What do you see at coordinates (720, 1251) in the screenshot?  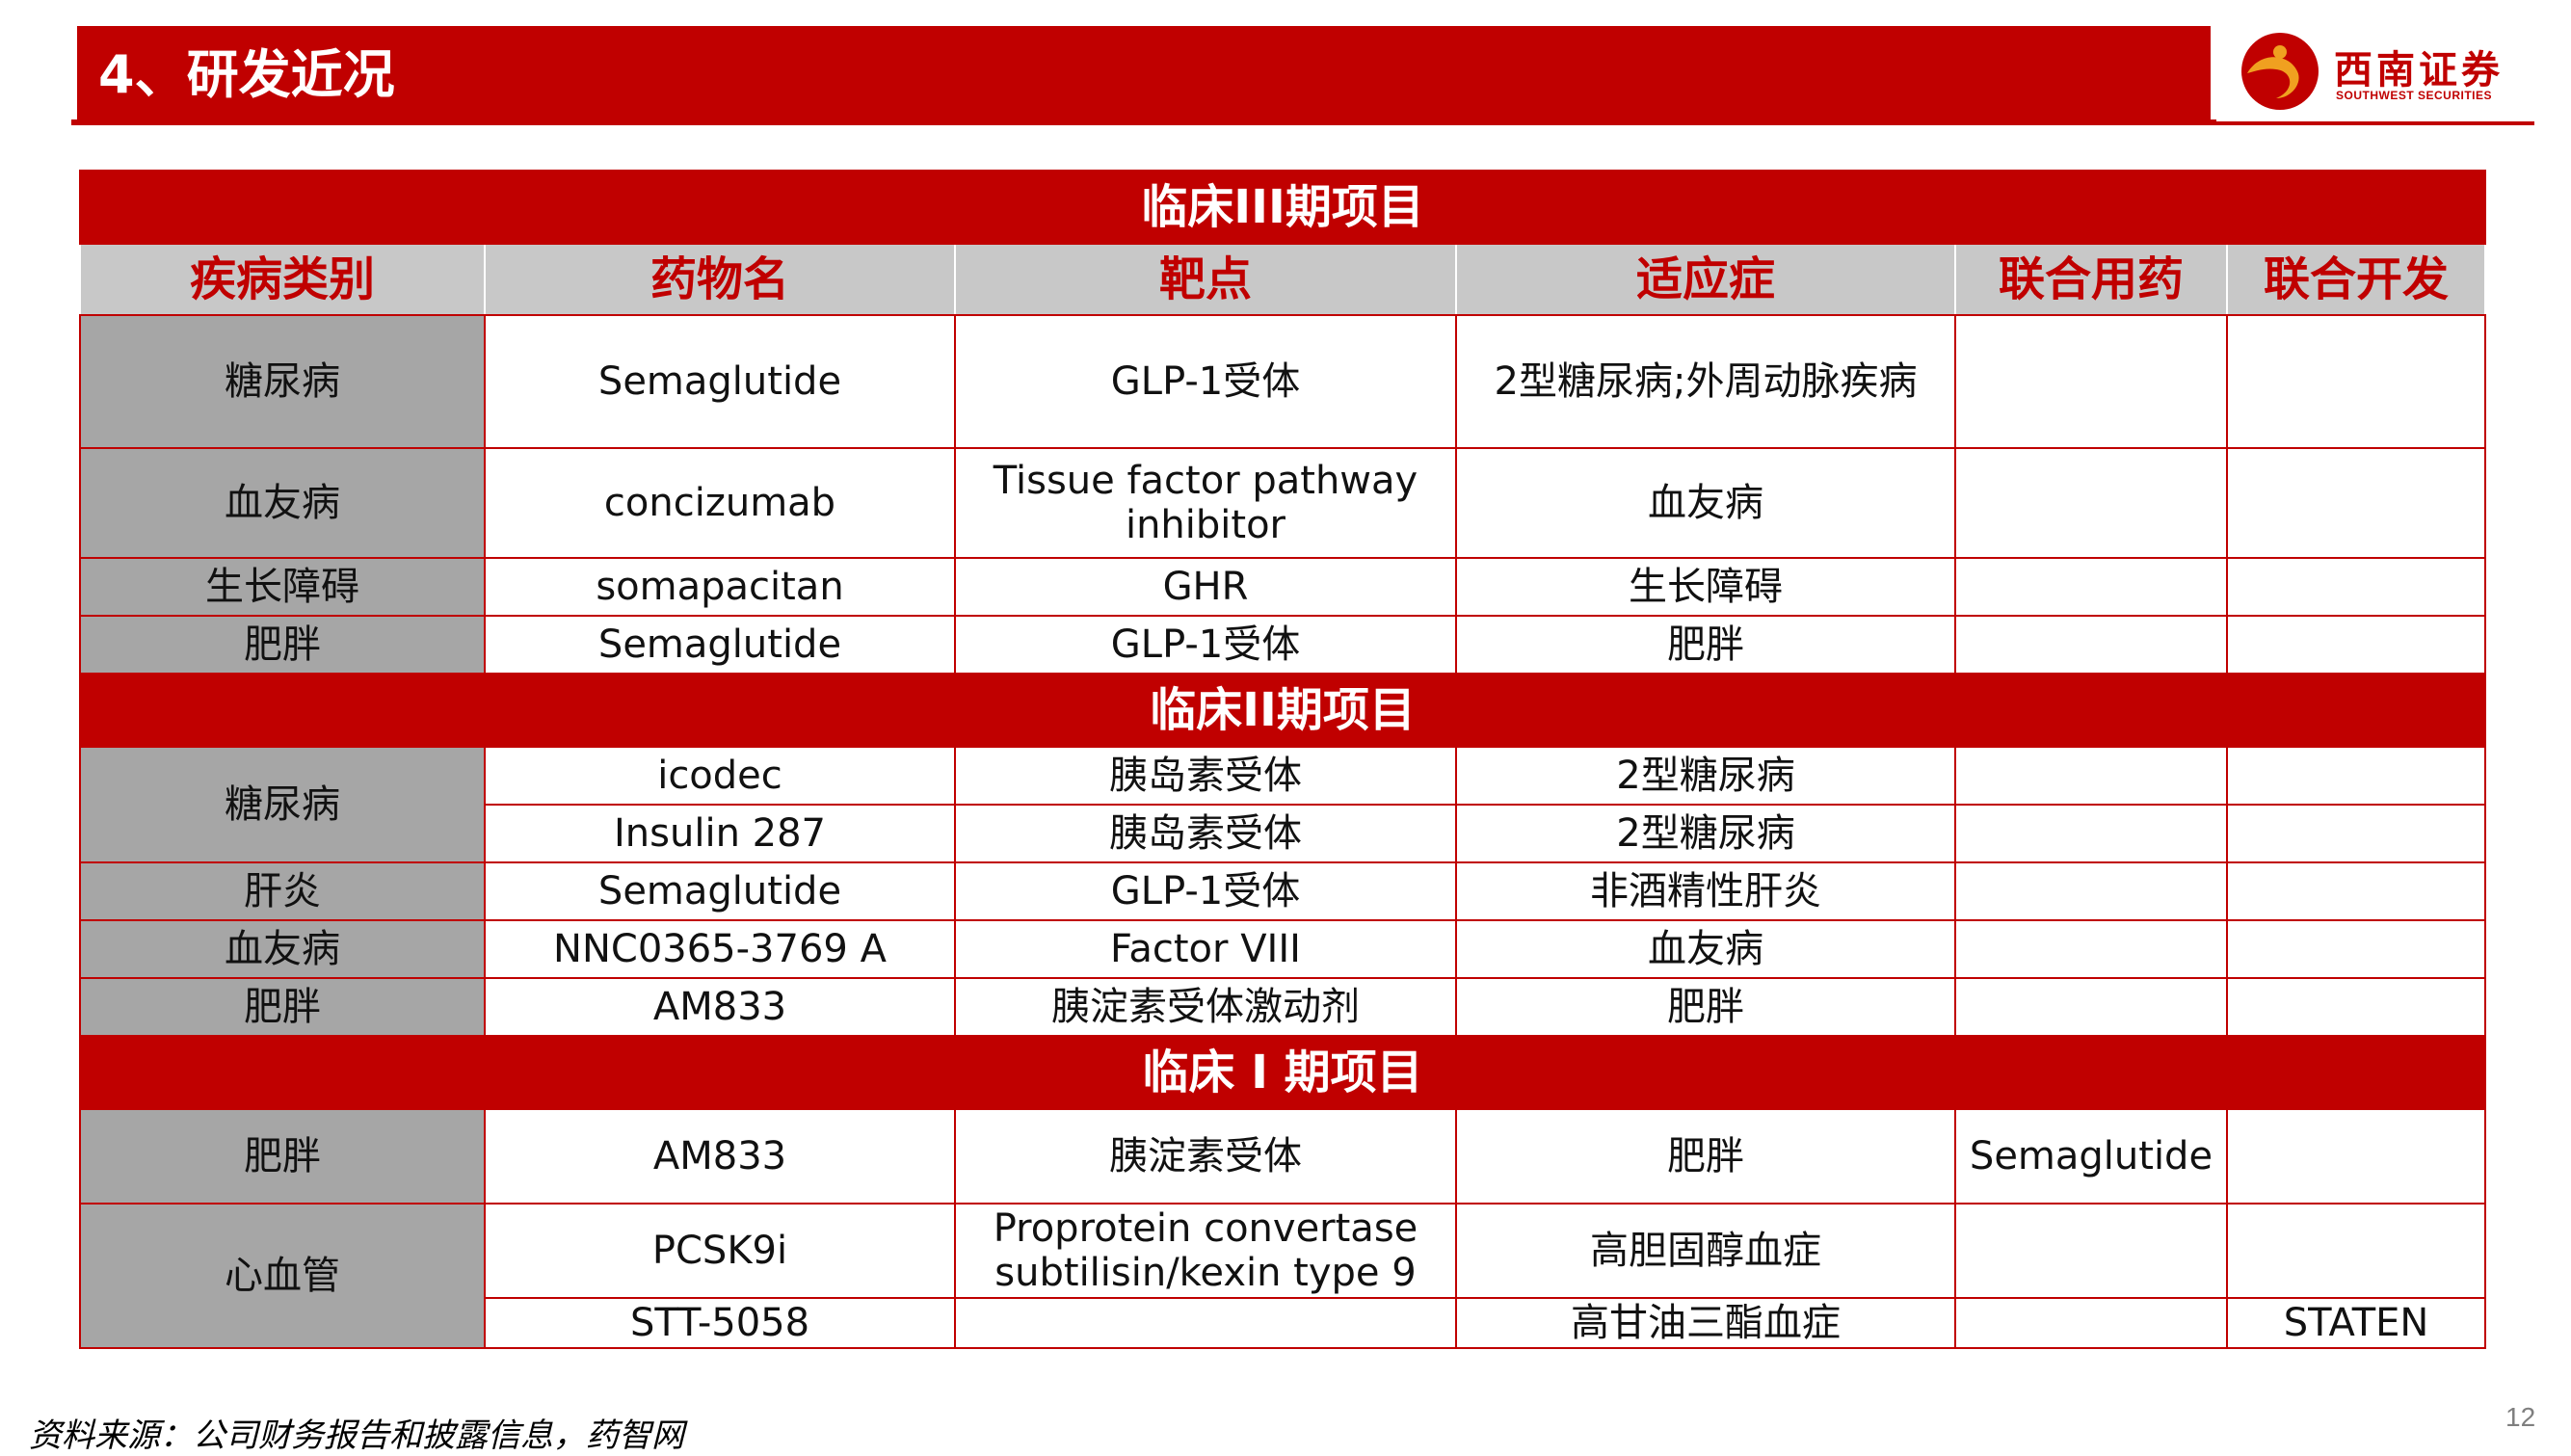 I see `drug-cell: PCSK9i` at bounding box center [720, 1251].